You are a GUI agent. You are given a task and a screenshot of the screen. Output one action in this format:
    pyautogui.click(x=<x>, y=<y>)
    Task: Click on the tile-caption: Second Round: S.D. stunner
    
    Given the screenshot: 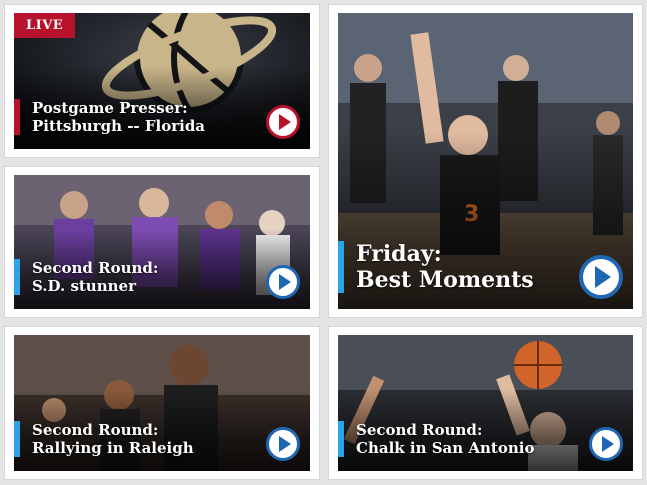 What is the action you would take?
    pyautogui.click(x=86, y=277)
    